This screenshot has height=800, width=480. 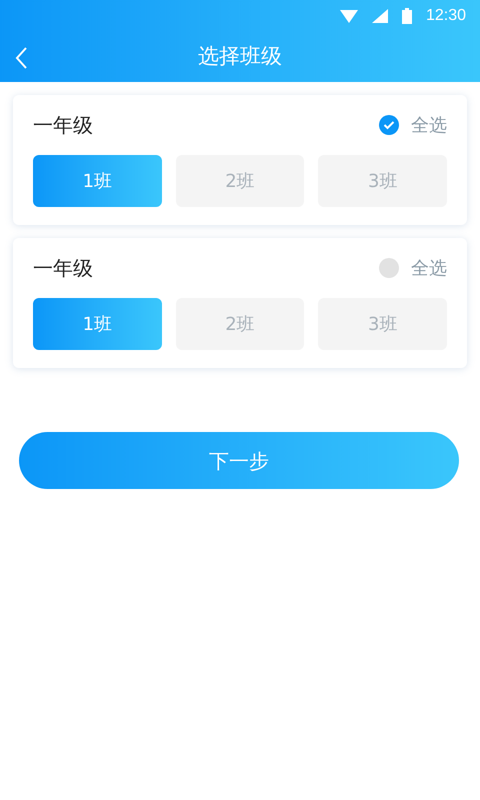 What do you see at coordinates (446, 16) in the screenshot?
I see `status-time: 12:30` at bounding box center [446, 16].